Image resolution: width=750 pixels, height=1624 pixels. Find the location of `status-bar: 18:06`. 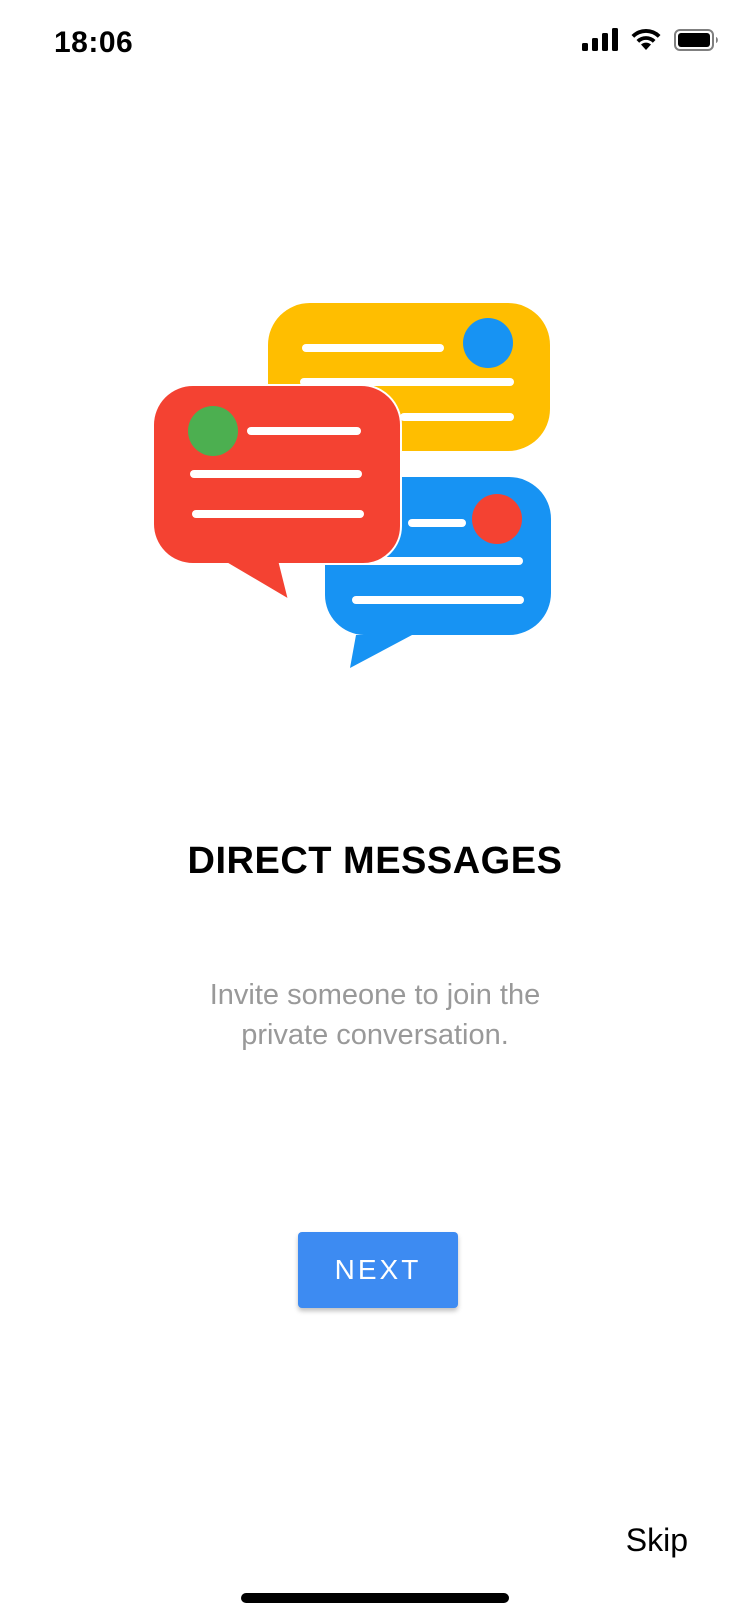

status-bar: 18:06 is located at coordinates (375, 45).